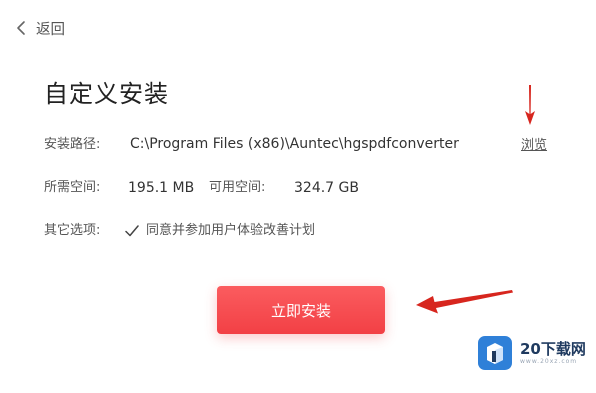 The width and height of the screenshot is (596, 393). What do you see at coordinates (530, 105) in the screenshot?
I see `arrow-down-icon` at bounding box center [530, 105].